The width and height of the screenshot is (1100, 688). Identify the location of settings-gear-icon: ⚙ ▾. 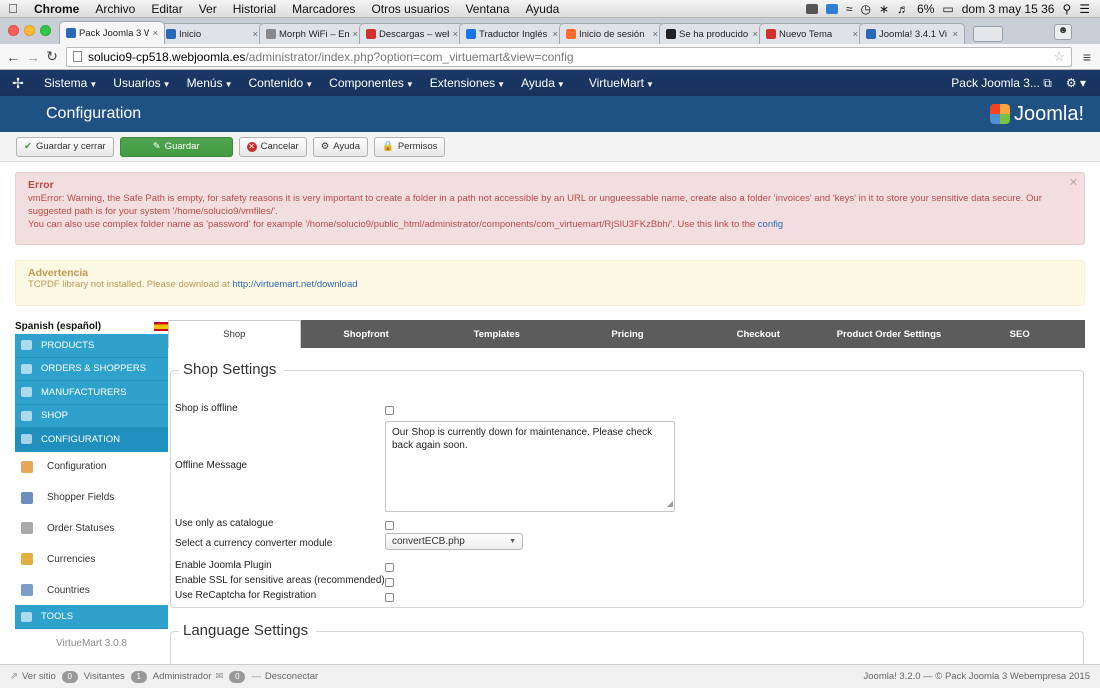
(1076, 83).